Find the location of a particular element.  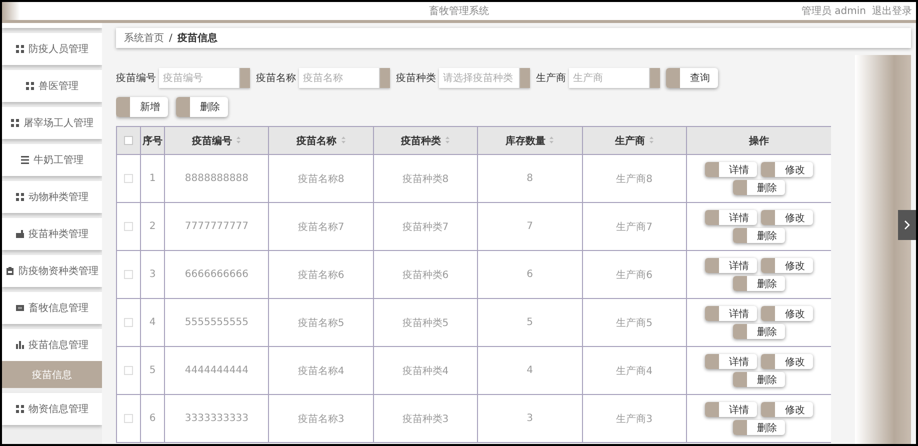

next-button is located at coordinates (907, 225).